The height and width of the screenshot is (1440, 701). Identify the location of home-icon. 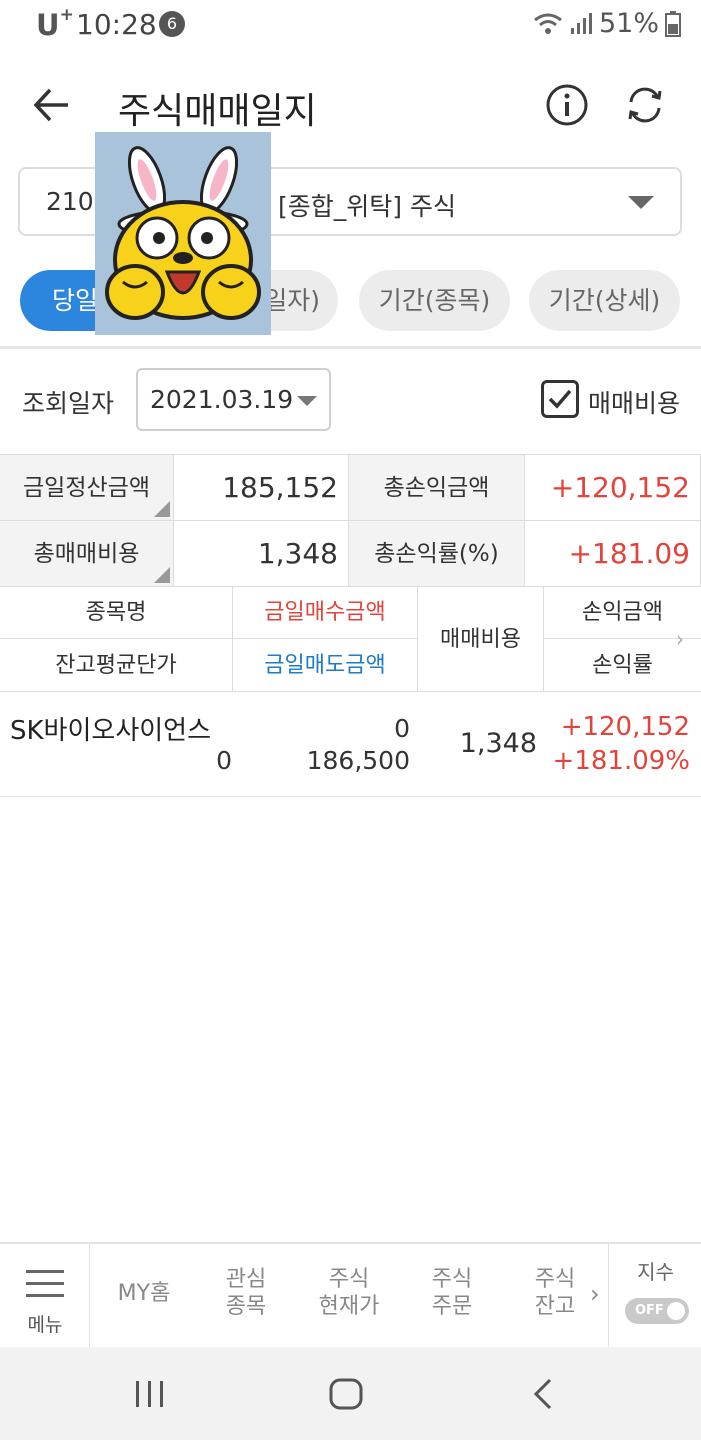
(346, 1394).